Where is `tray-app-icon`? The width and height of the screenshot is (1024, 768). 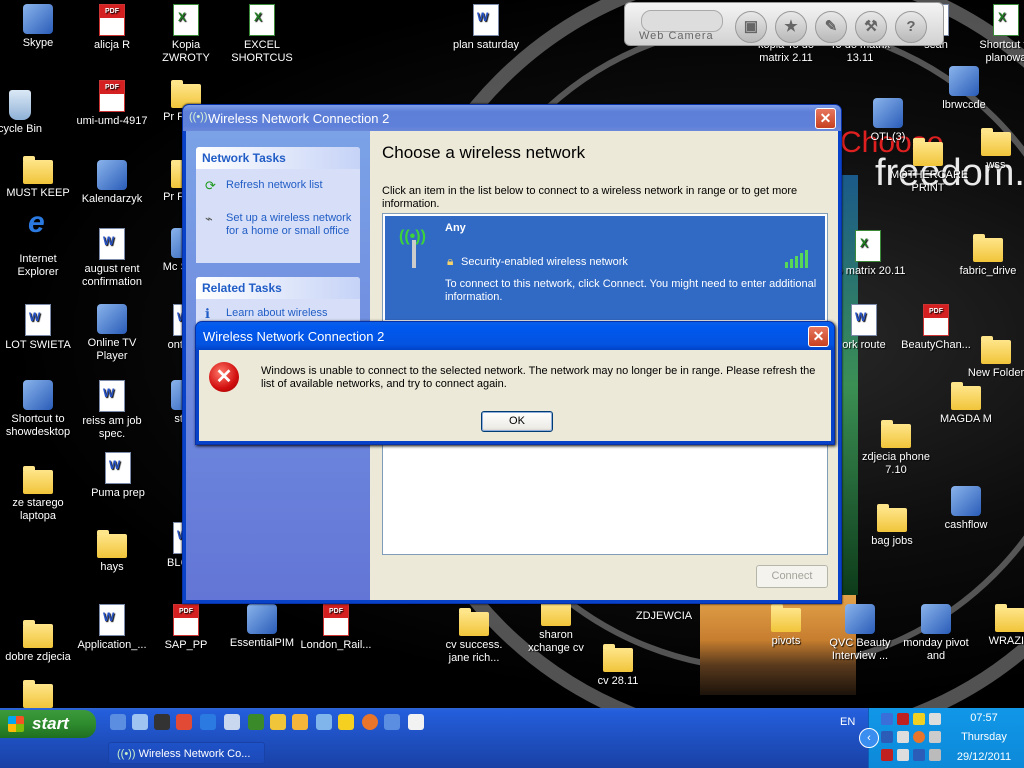
tray-app-icon is located at coordinates (935, 737).